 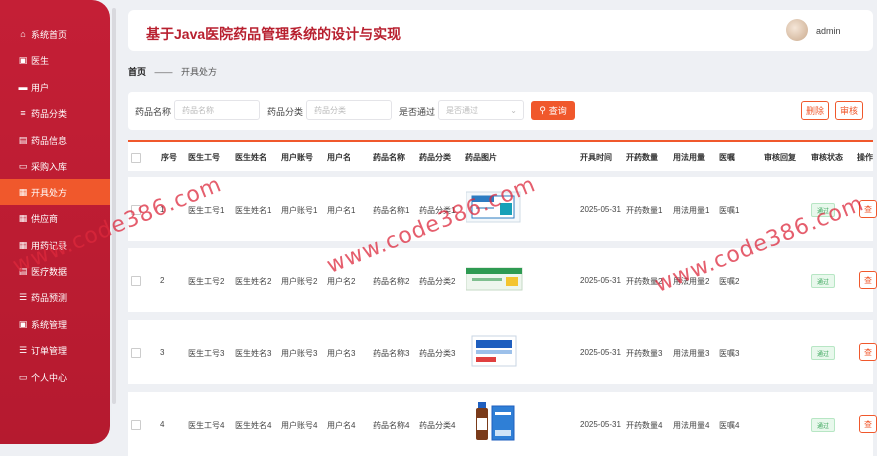 What do you see at coordinates (729, 353) in the screenshot?
I see `cell-advice: 医嘱3` at bounding box center [729, 353].